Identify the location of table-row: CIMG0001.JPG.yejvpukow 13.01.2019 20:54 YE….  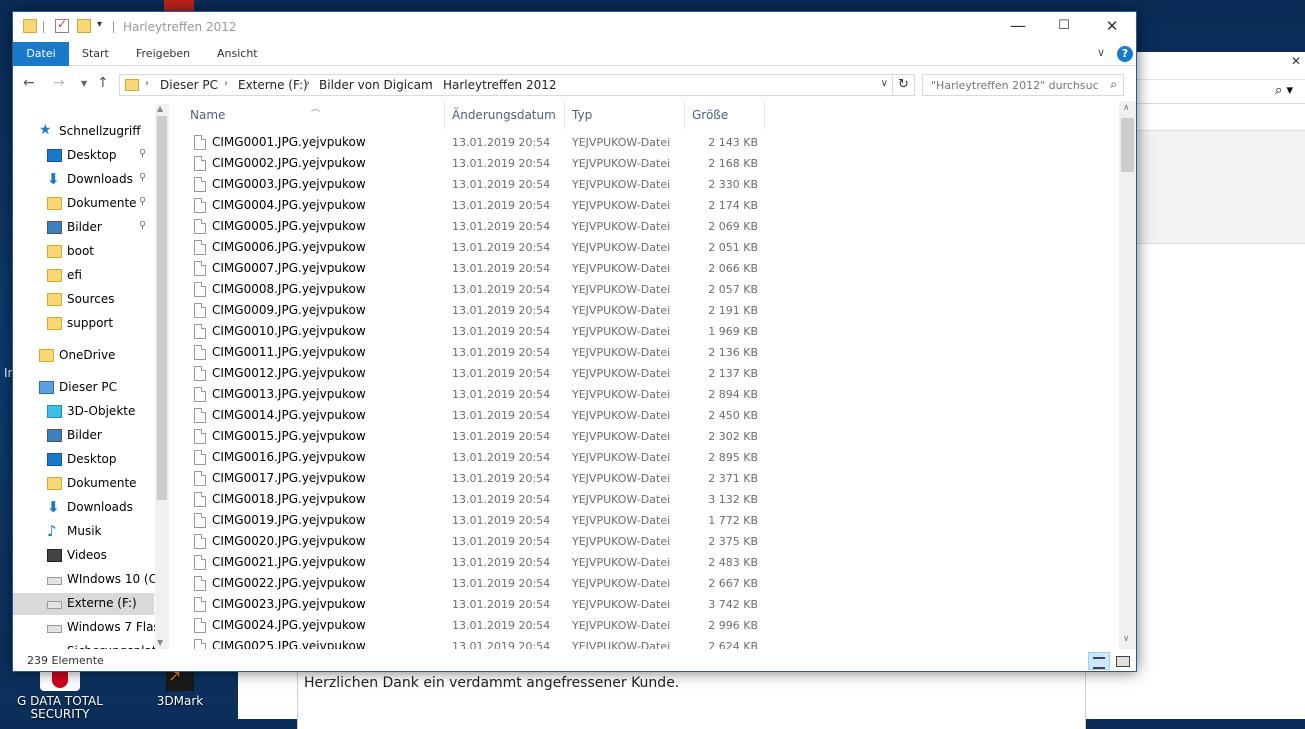
(483, 142).